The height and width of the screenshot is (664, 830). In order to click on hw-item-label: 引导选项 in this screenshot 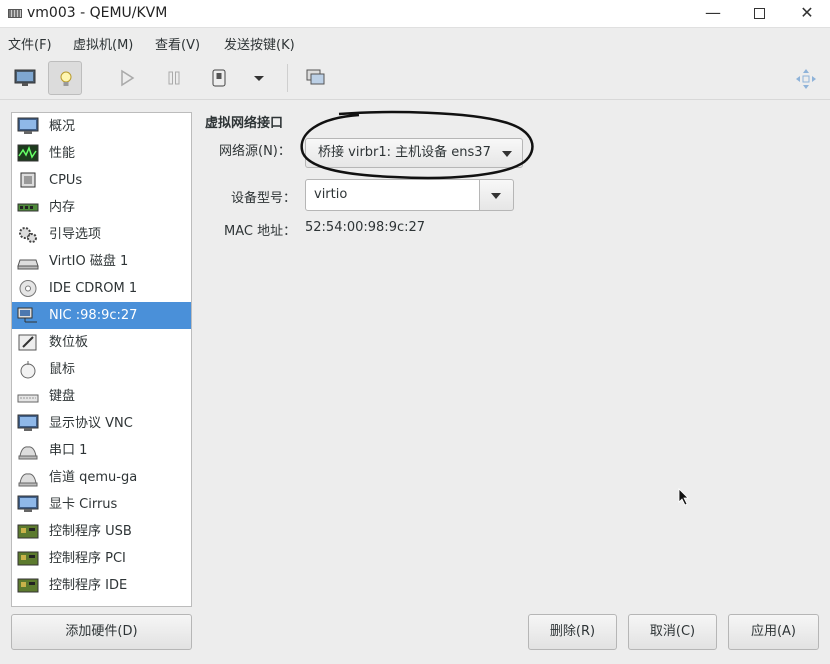, I will do `click(75, 234)`.